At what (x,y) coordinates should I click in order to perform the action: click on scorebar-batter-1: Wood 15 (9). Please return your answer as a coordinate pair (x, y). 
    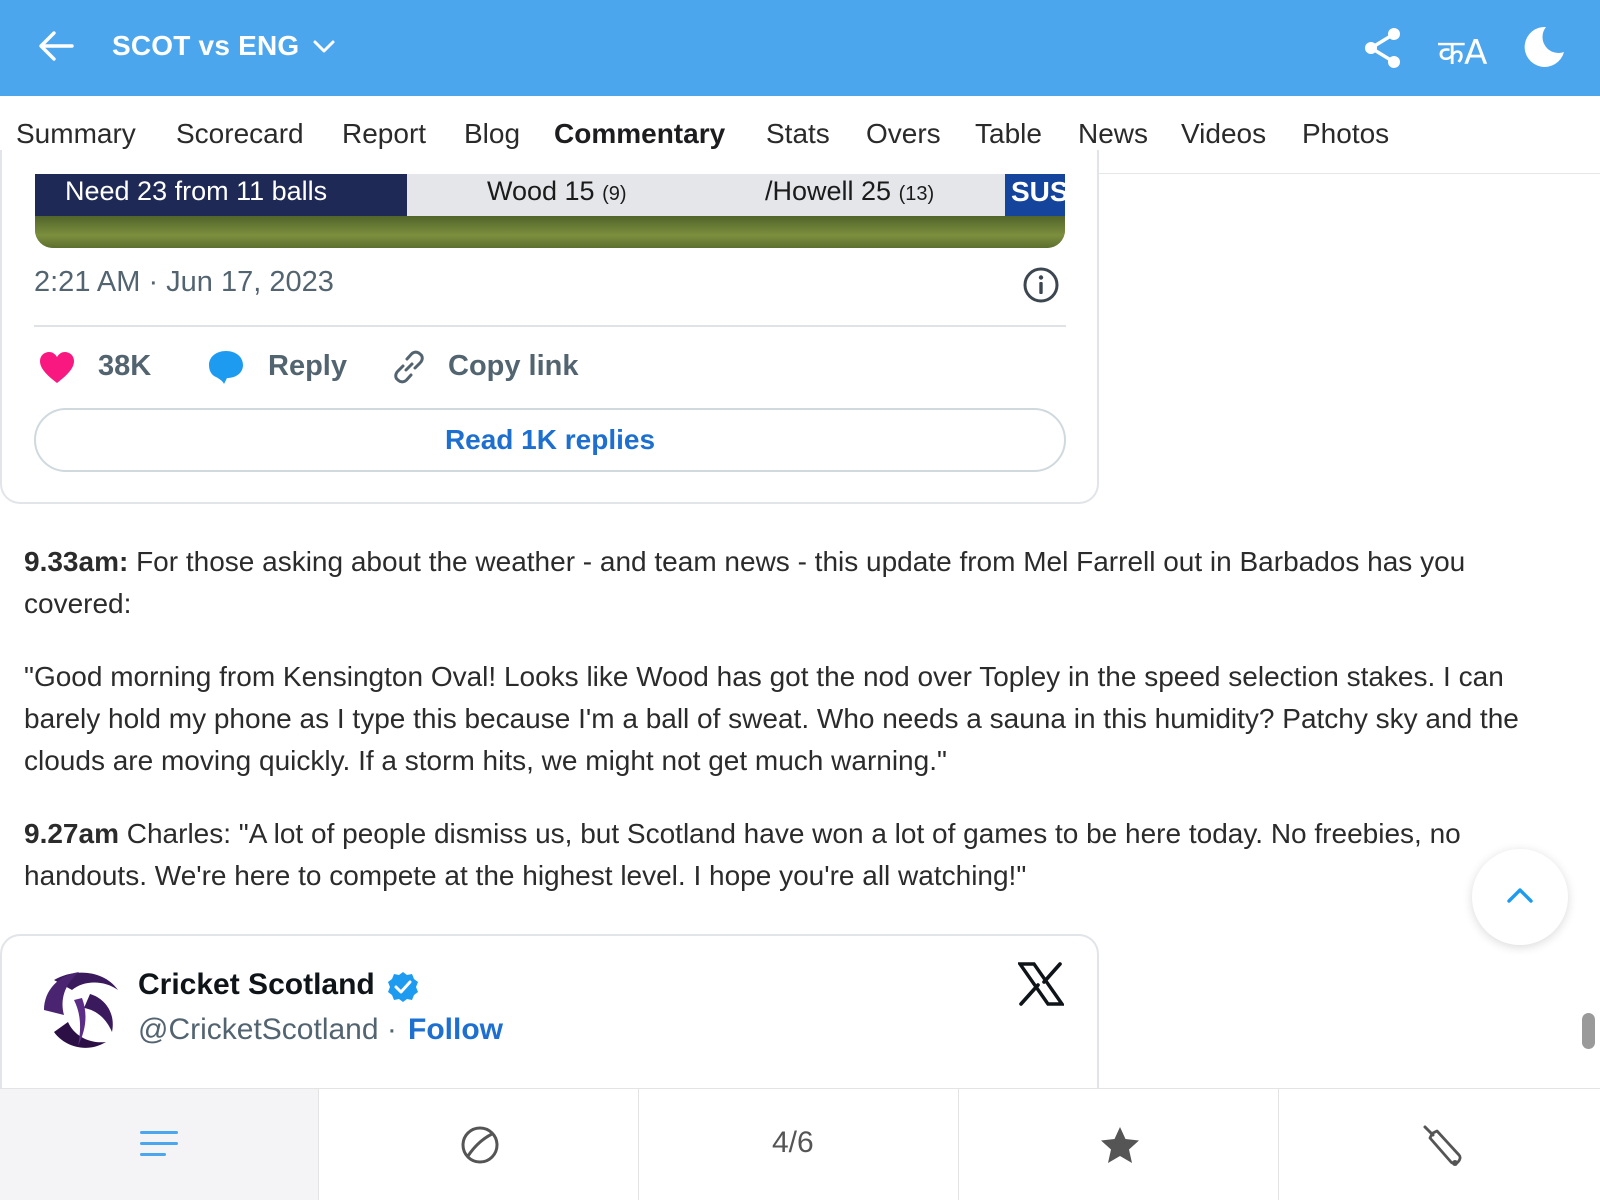
    Looking at the image, I should click on (557, 191).